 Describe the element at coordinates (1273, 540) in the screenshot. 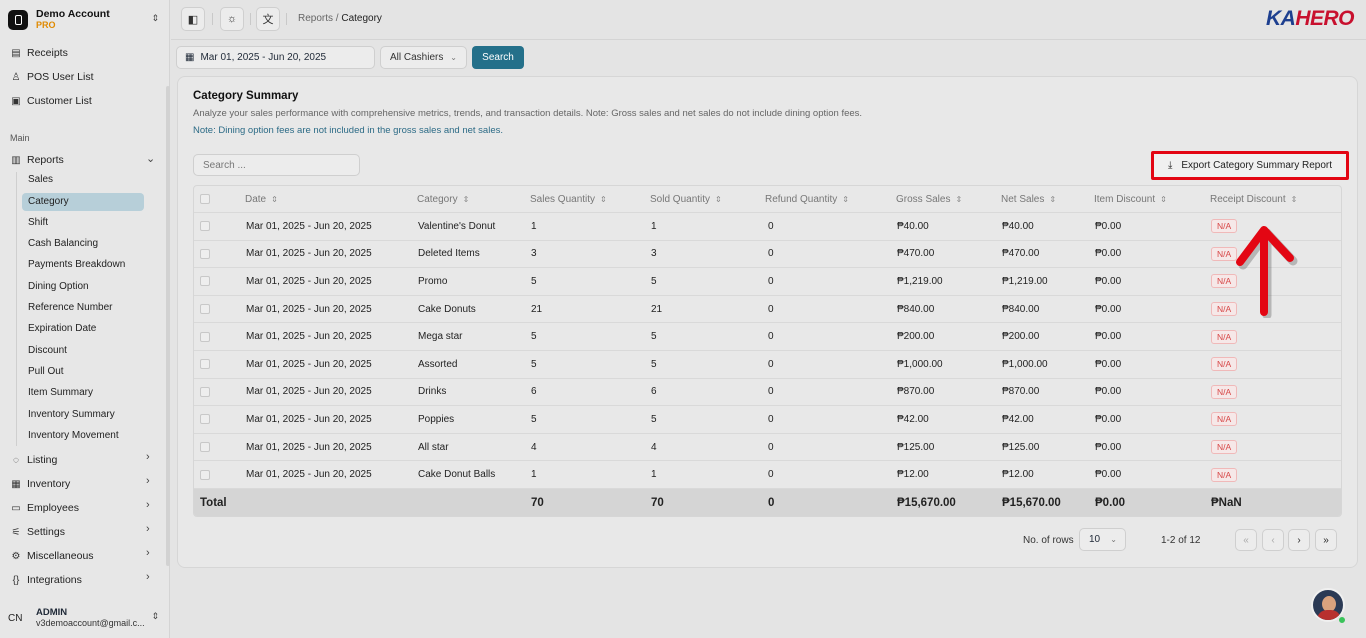

I see `prev-page-button: ‹` at that location.